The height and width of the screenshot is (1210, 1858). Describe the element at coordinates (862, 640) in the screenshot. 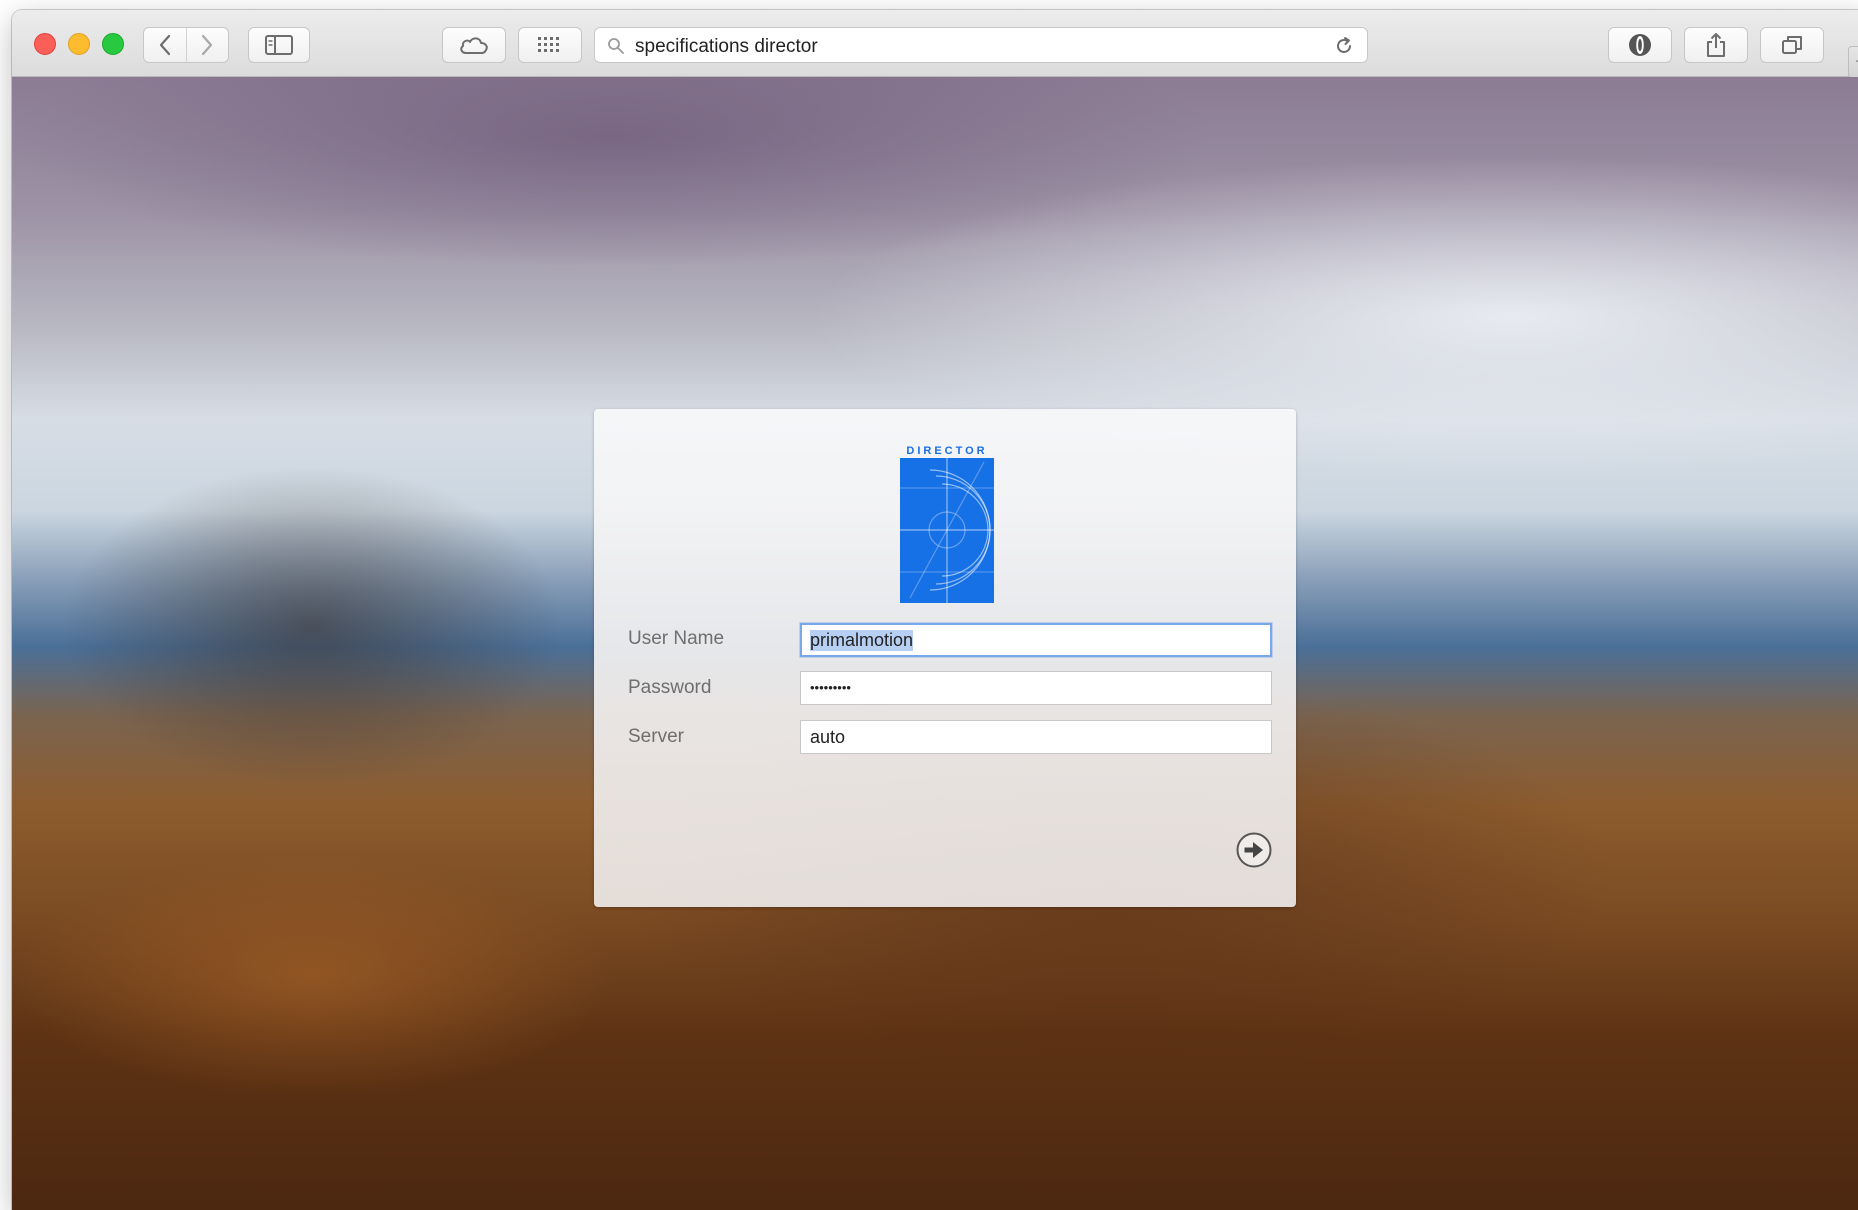

I see `username-value: primalmotion` at that location.